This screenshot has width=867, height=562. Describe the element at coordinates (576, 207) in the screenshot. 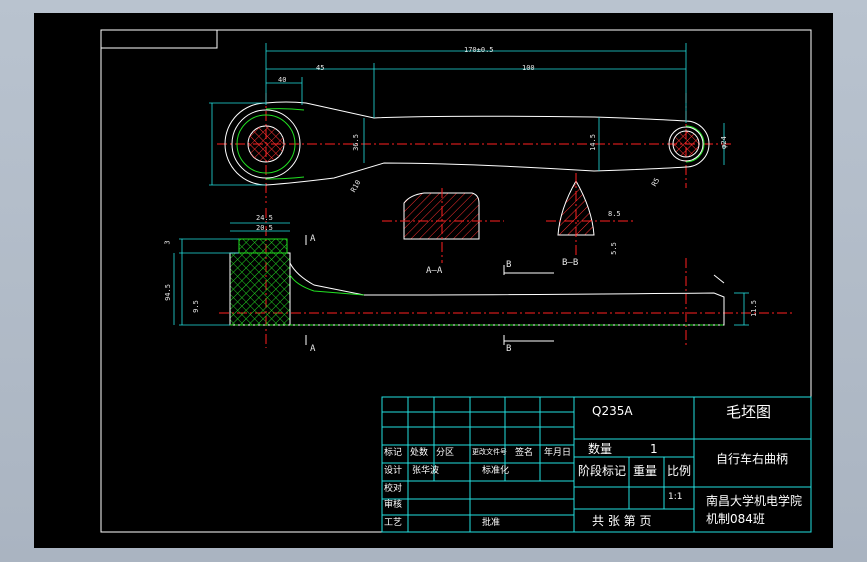

I see `section-b-shape` at that location.